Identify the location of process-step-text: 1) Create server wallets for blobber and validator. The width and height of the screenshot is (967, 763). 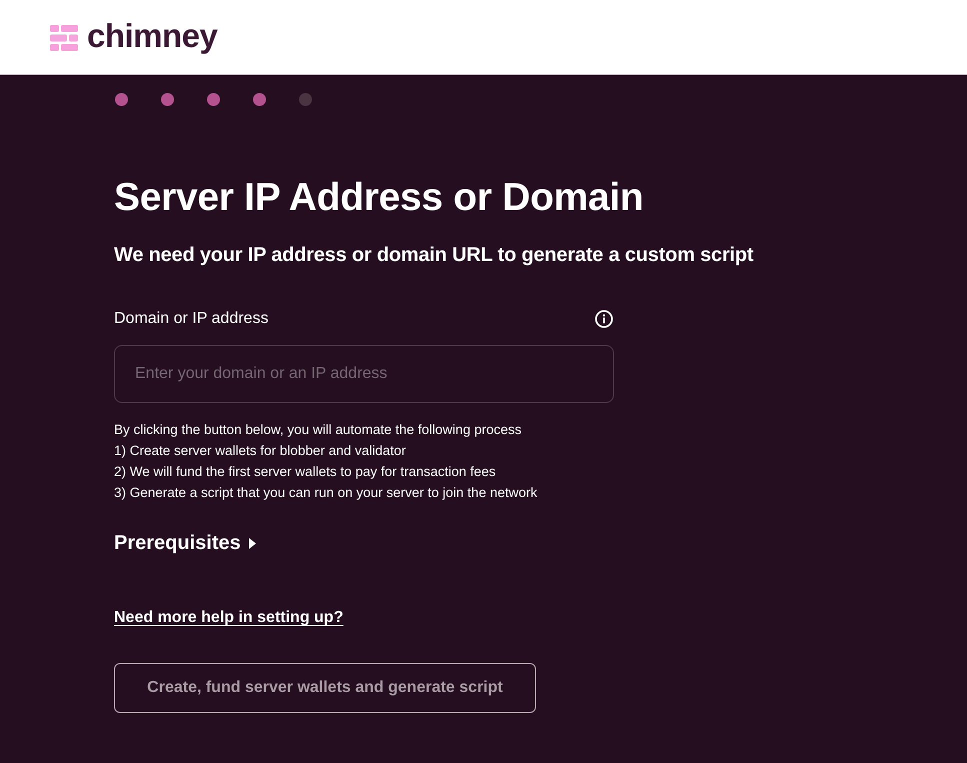
(260, 451).